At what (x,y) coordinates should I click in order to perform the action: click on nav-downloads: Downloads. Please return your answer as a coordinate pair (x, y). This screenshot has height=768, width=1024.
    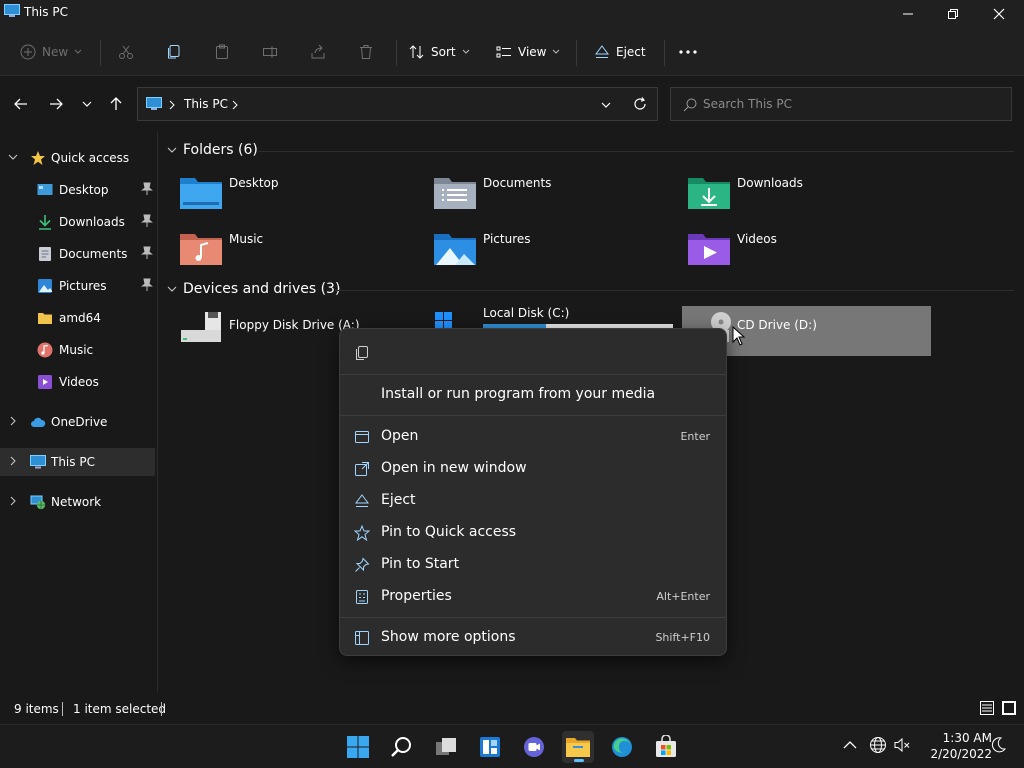
    Looking at the image, I should click on (77, 222).